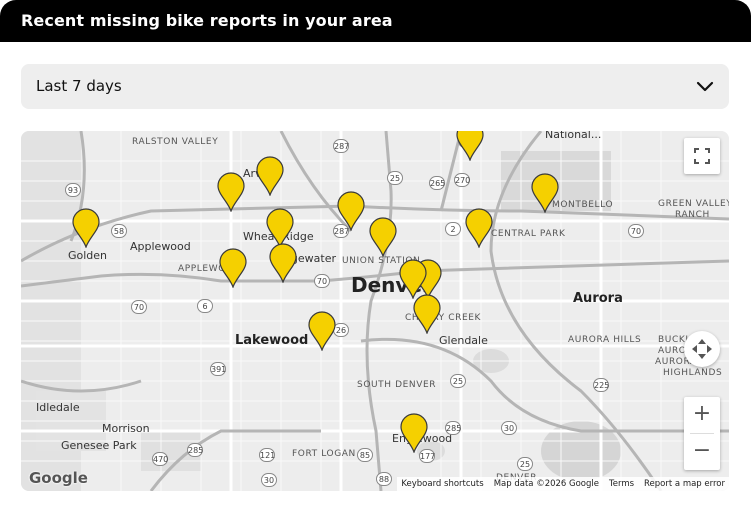  Describe the element at coordinates (397, 385) in the screenshot. I see `label-south-denver: SOUTH DENVER` at that location.